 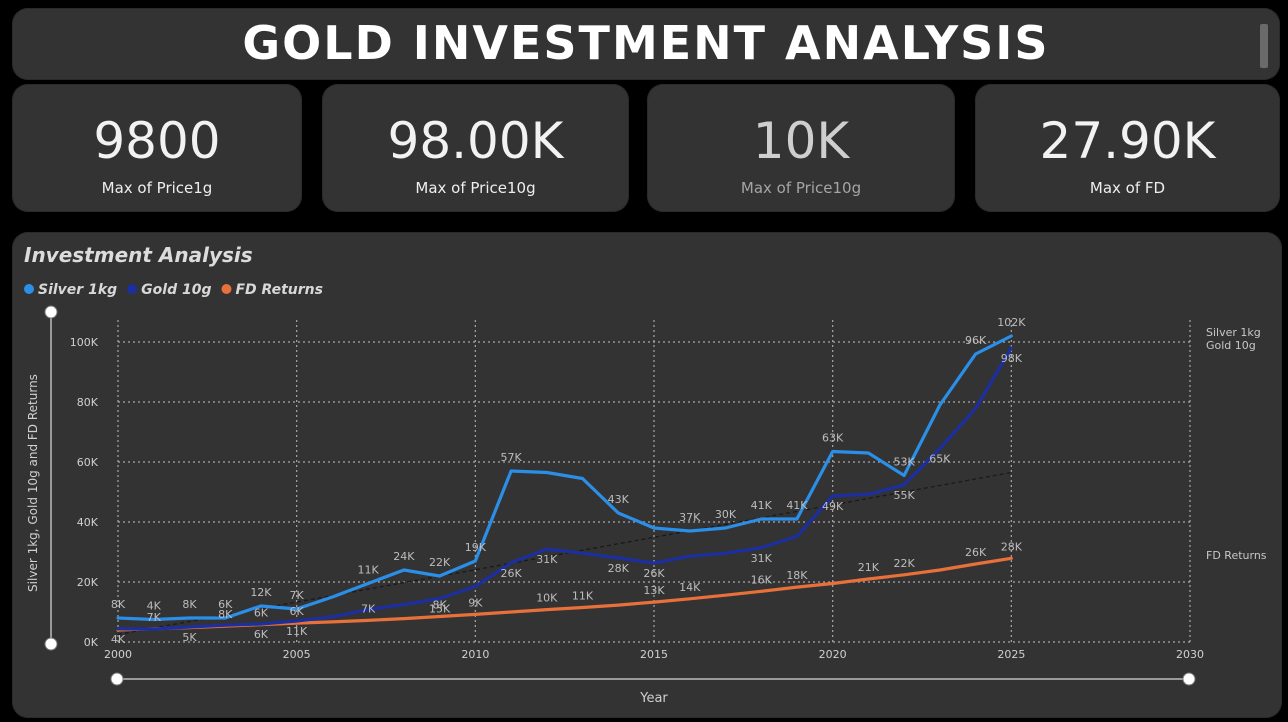 I want to click on kpi-value: 10K, so click(x=801, y=141).